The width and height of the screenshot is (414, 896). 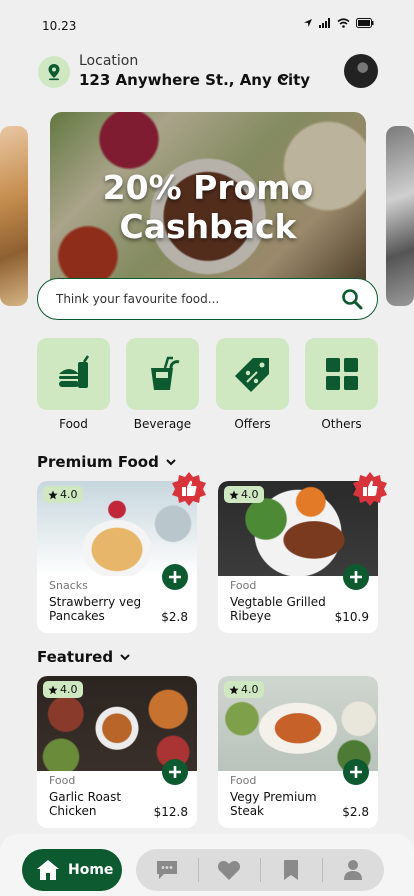 I want to click on featured-section-header: Featured, so click(x=84, y=657).